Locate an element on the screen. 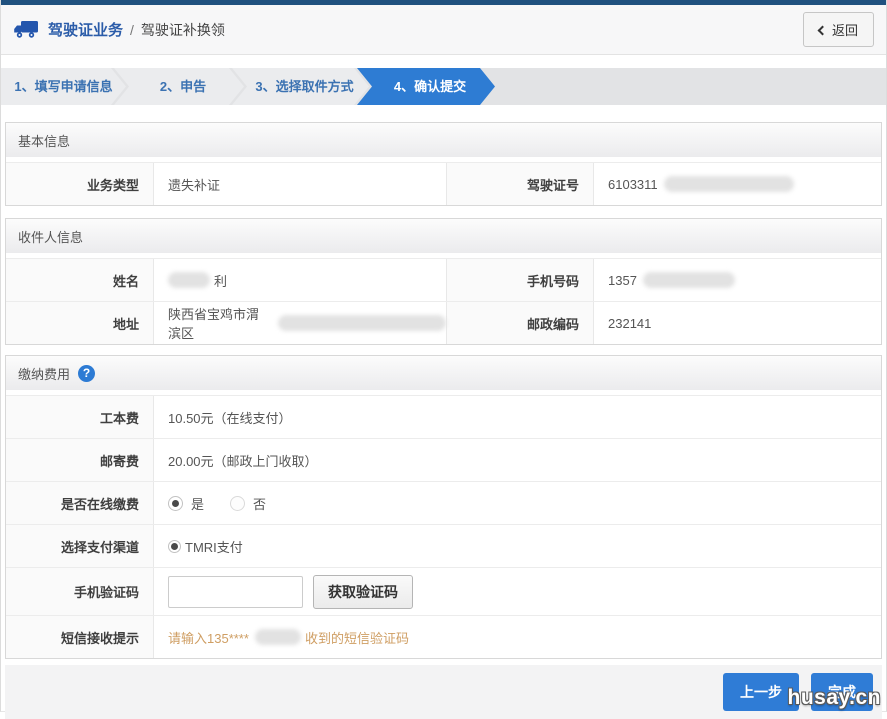  section-basic-info: 基本信息 业务类型 遗失补证 驾驶证号 6103311 is located at coordinates (443, 164).